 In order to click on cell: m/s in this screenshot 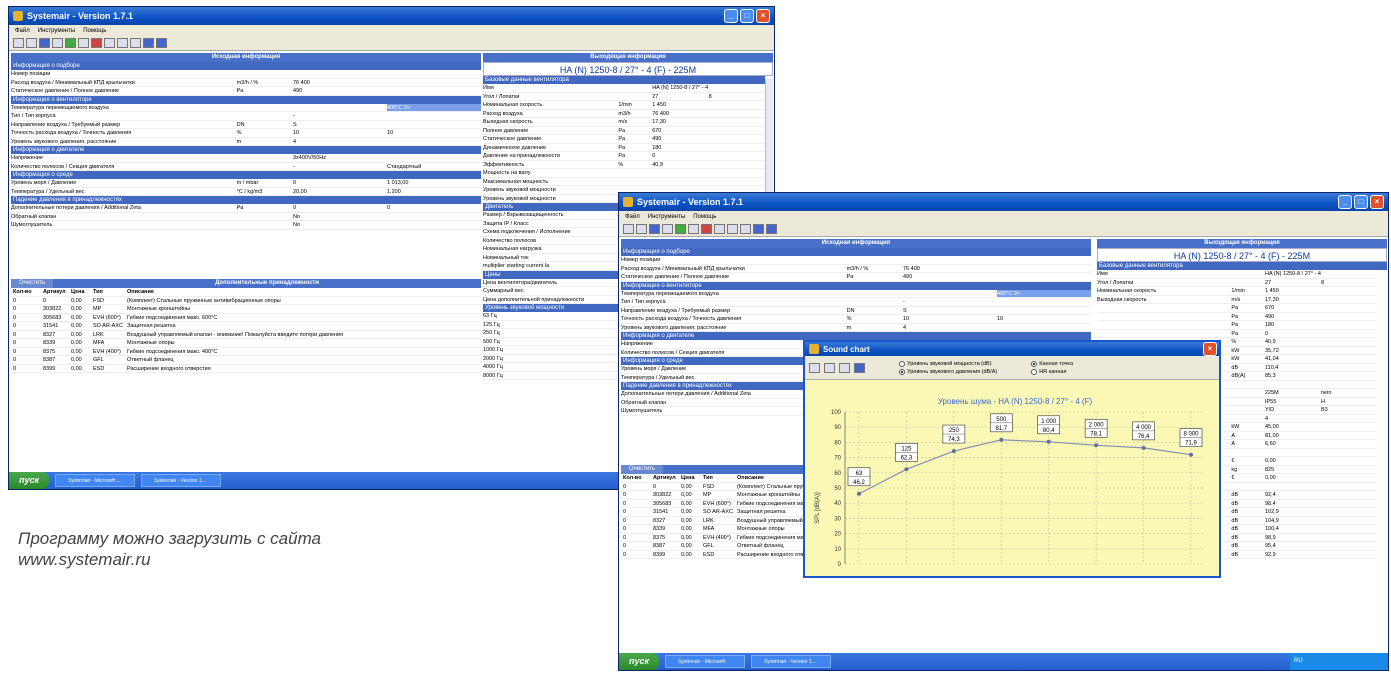, I will do `click(1236, 299)`.